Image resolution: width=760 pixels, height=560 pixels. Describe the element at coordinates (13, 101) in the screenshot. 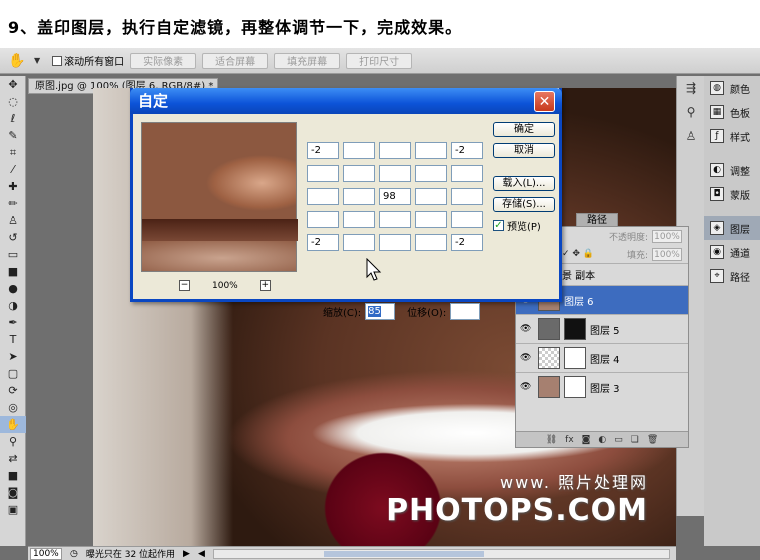

I see `marquee-tool-icon: ◌` at that location.